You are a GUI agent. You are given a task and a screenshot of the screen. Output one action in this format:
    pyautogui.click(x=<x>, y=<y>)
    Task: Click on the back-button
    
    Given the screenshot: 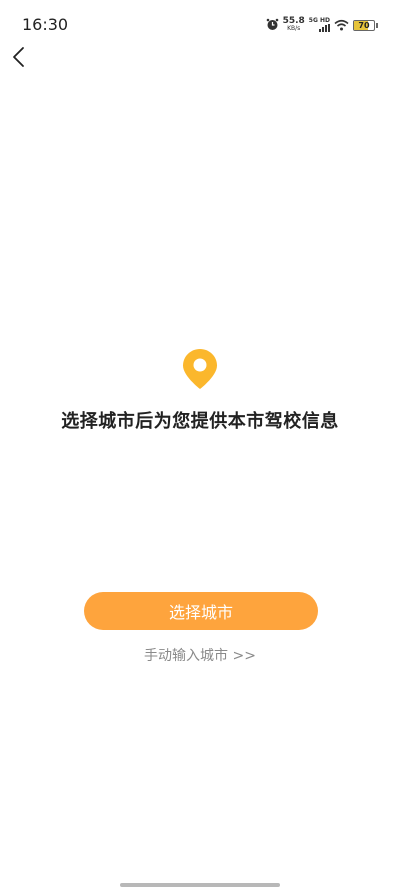 What is the action you would take?
    pyautogui.click(x=18, y=57)
    